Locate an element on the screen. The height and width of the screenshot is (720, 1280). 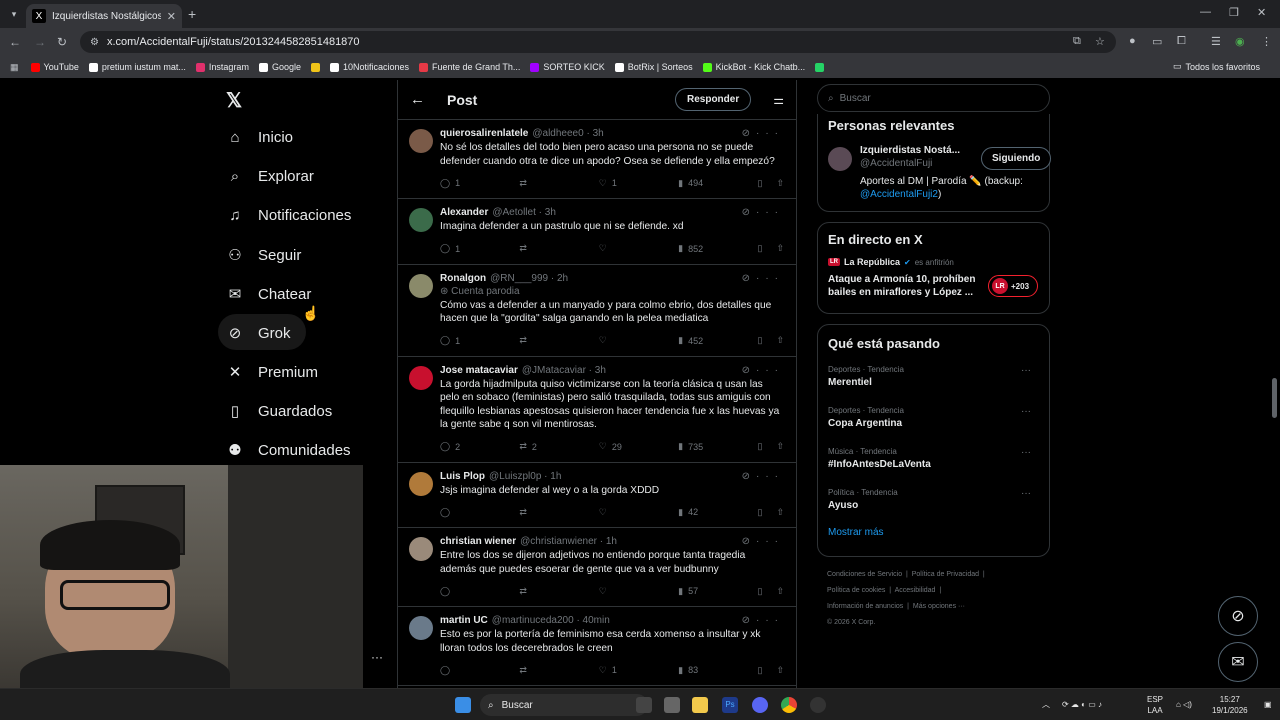
trend-item: Política · Tendencia Ayuso ··· is located at coordinates (933, 499).